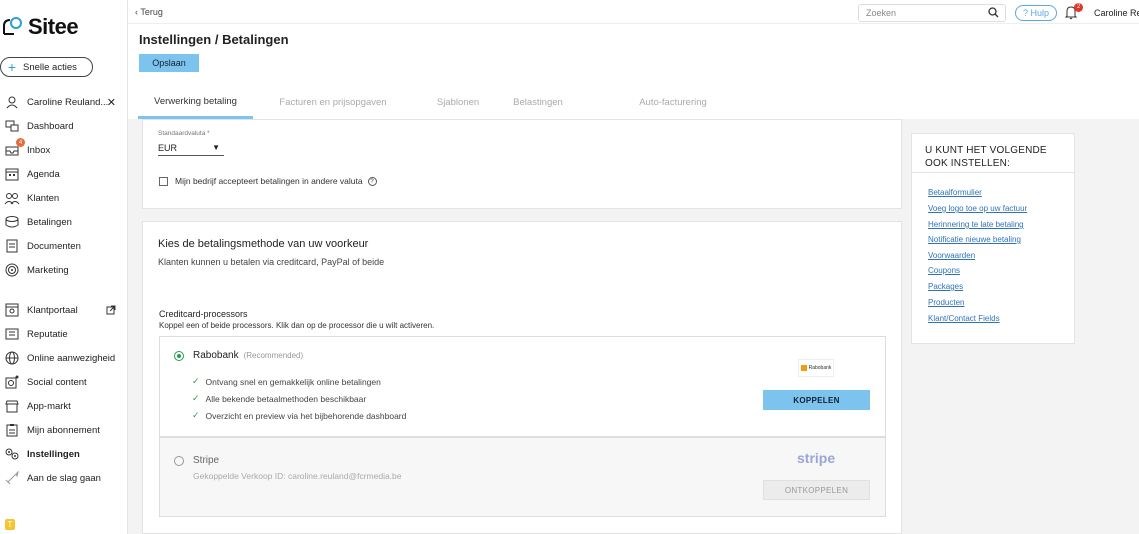  I want to click on sidebar-item-klantportaal: Klantportaal, so click(64, 310).